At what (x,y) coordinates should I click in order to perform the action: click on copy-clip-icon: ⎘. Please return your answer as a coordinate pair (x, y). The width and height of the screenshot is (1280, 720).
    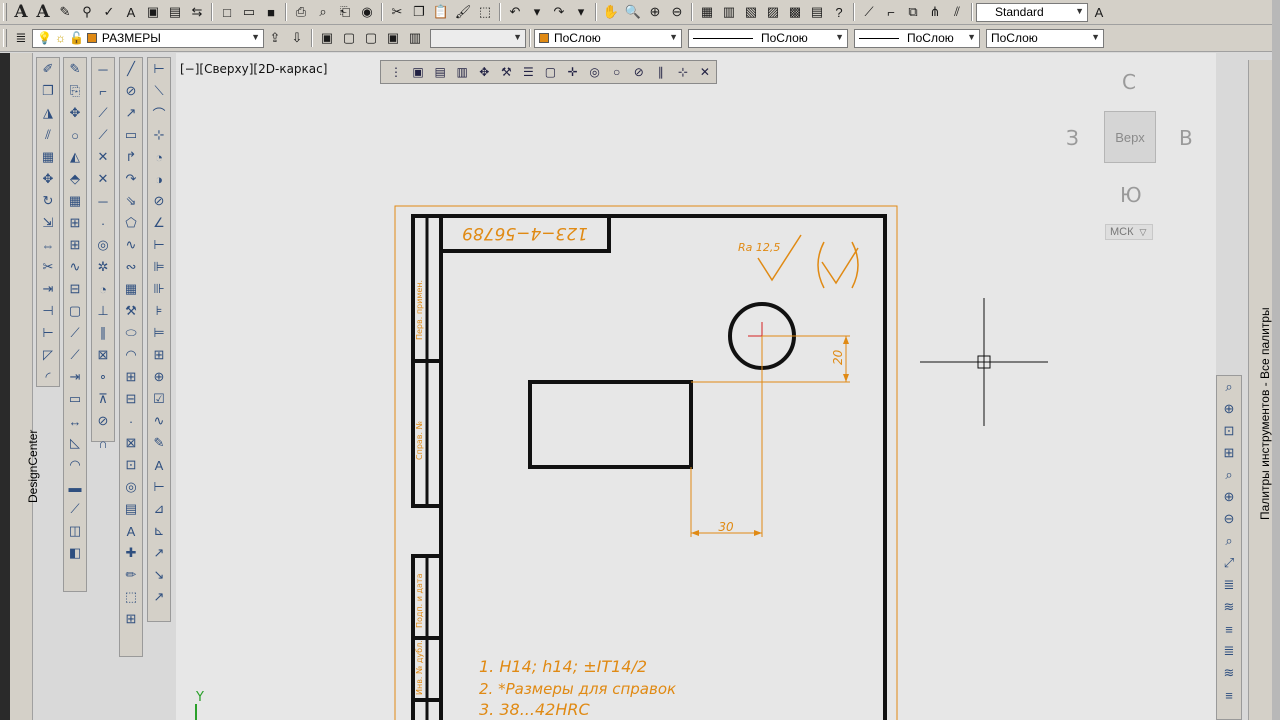
    Looking at the image, I should click on (75, 91).